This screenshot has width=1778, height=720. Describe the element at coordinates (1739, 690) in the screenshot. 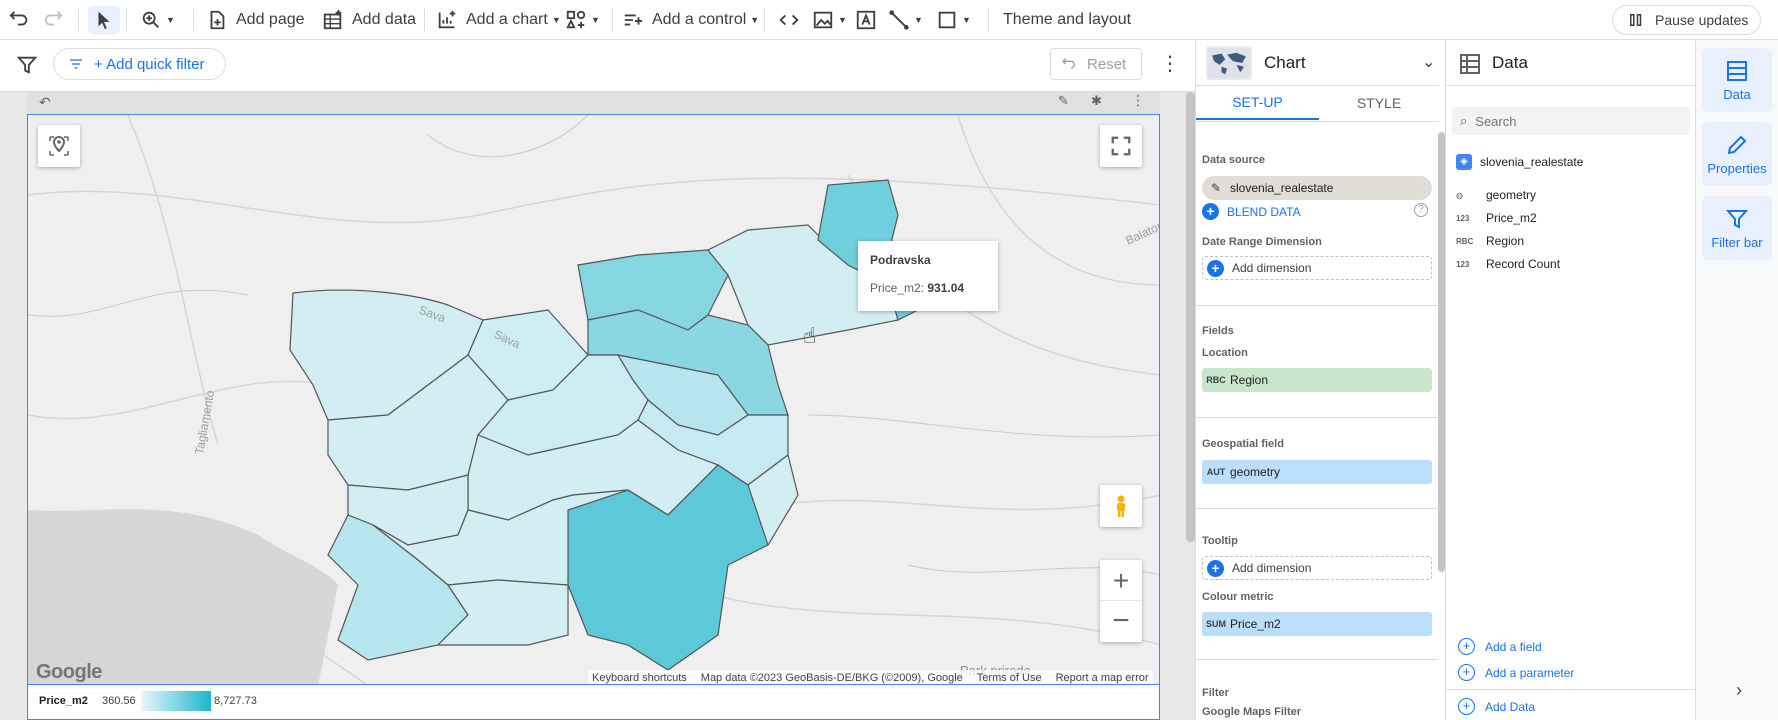

I see `chevron-right-icon: ›` at that location.